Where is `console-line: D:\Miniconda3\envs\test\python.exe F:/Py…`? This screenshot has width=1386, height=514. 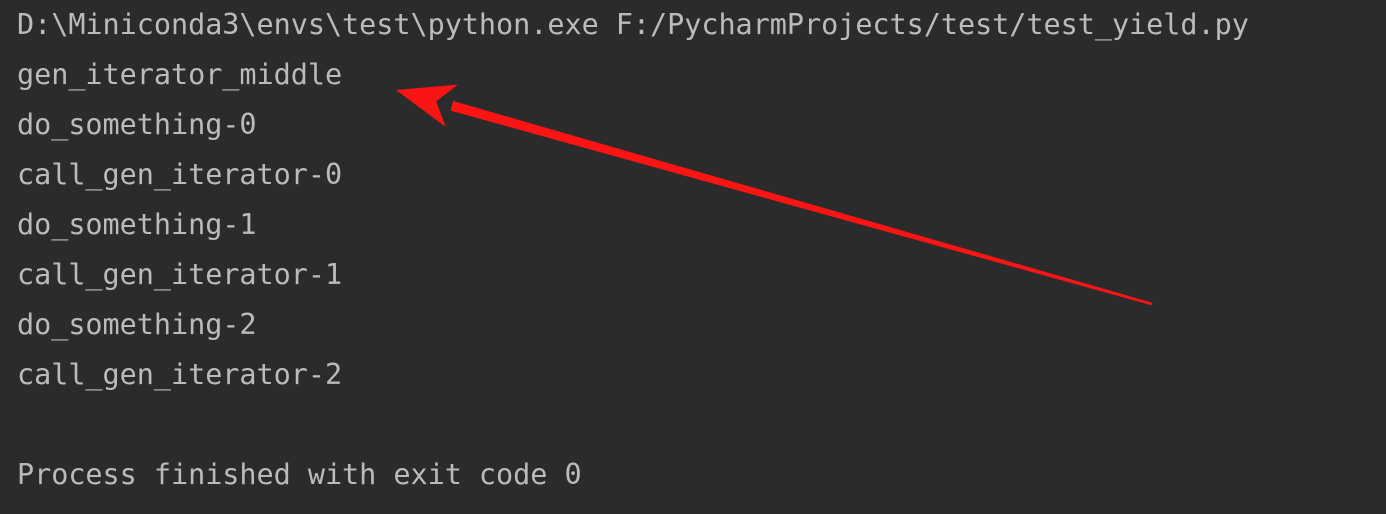
console-line: D:\Miniconda3\envs\test\python.exe F:/Py… is located at coordinates (633, 24).